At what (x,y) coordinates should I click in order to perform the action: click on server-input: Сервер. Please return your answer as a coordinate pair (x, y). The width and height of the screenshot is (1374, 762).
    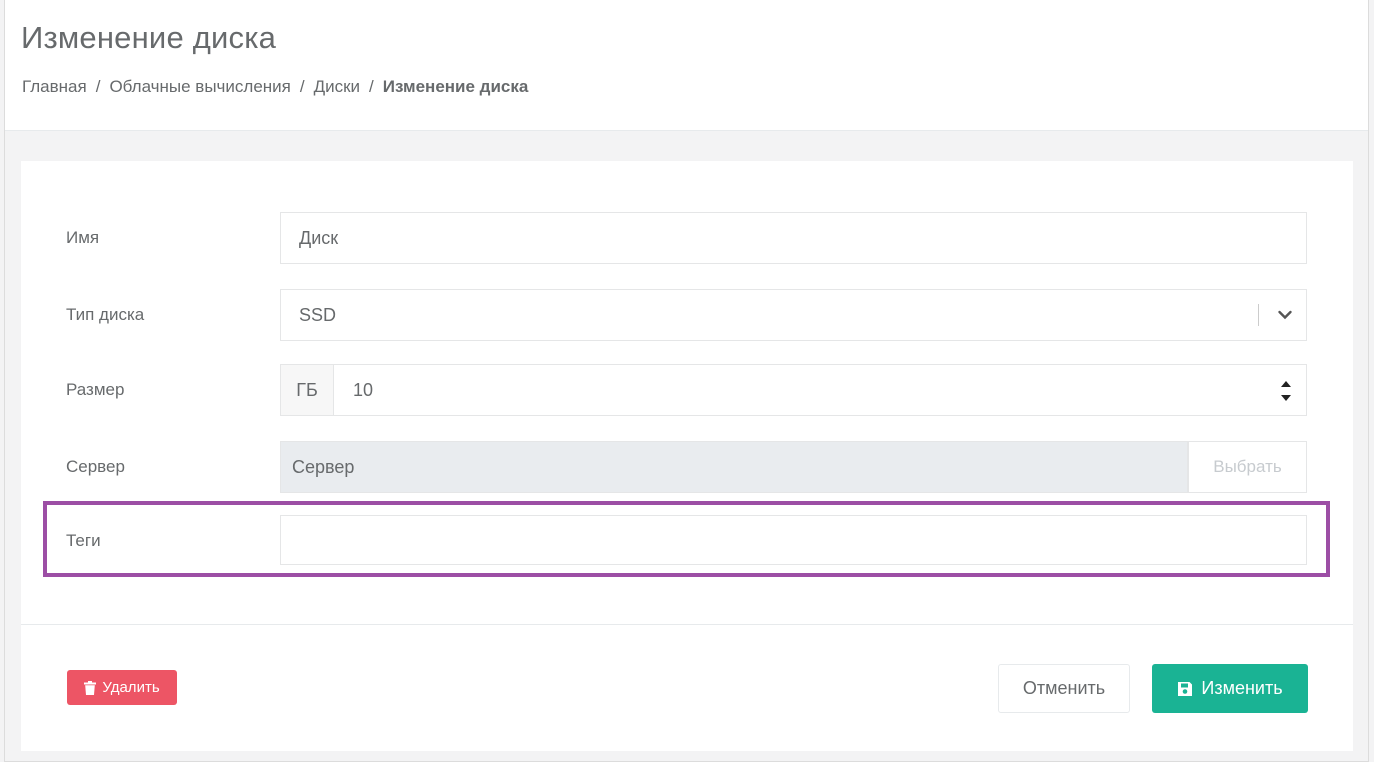
    Looking at the image, I should click on (734, 467).